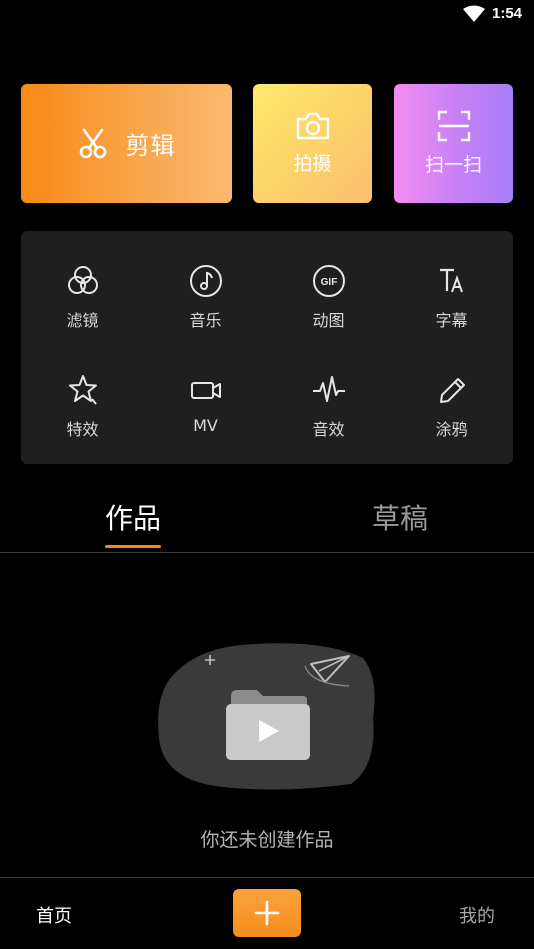 The image size is (534, 949). What do you see at coordinates (133, 517) in the screenshot?
I see `tab-works: 作品` at bounding box center [133, 517].